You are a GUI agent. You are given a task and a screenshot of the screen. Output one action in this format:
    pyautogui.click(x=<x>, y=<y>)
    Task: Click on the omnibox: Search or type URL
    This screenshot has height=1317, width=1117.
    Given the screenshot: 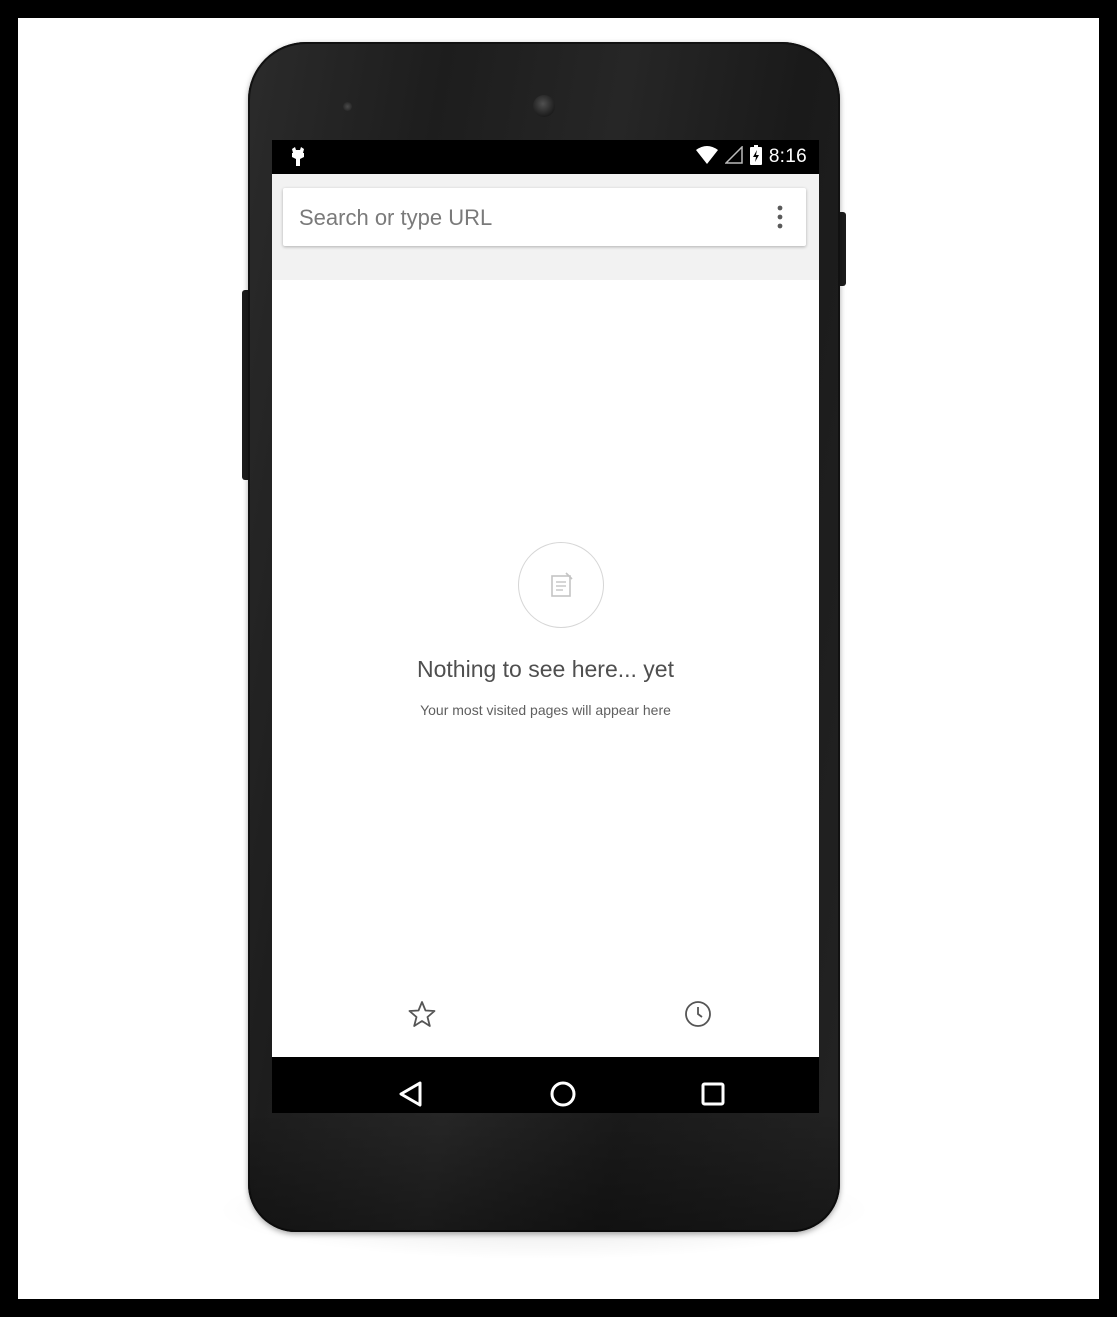 What is the action you would take?
    pyautogui.click(x=544, y=217)
    